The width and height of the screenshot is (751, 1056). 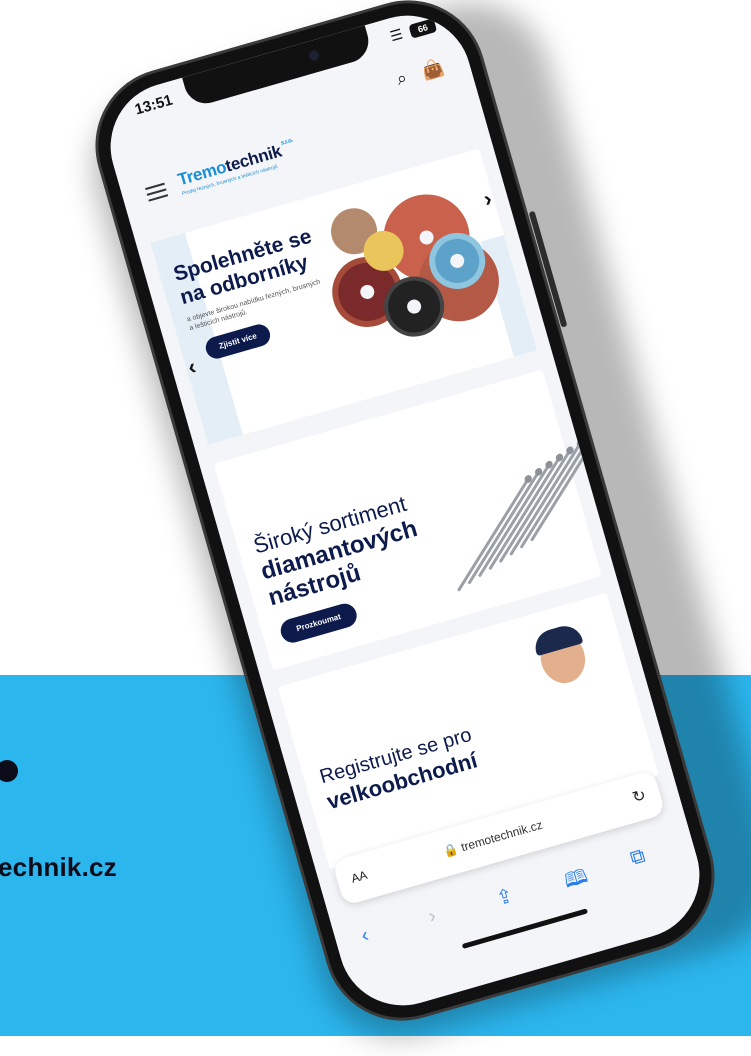 What do you see at coordinates (577, 880) in the screenshot?
I see `book-icon: 🕮` at bounding box center [577, 880].